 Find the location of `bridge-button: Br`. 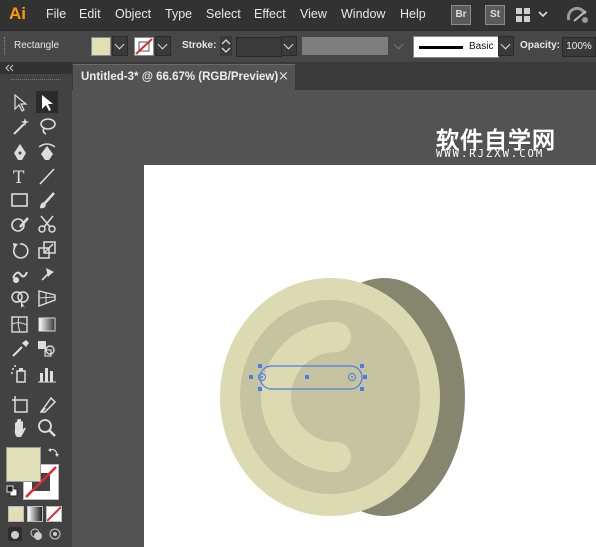

bridge-button: Br is located at coordinates (461, 15).